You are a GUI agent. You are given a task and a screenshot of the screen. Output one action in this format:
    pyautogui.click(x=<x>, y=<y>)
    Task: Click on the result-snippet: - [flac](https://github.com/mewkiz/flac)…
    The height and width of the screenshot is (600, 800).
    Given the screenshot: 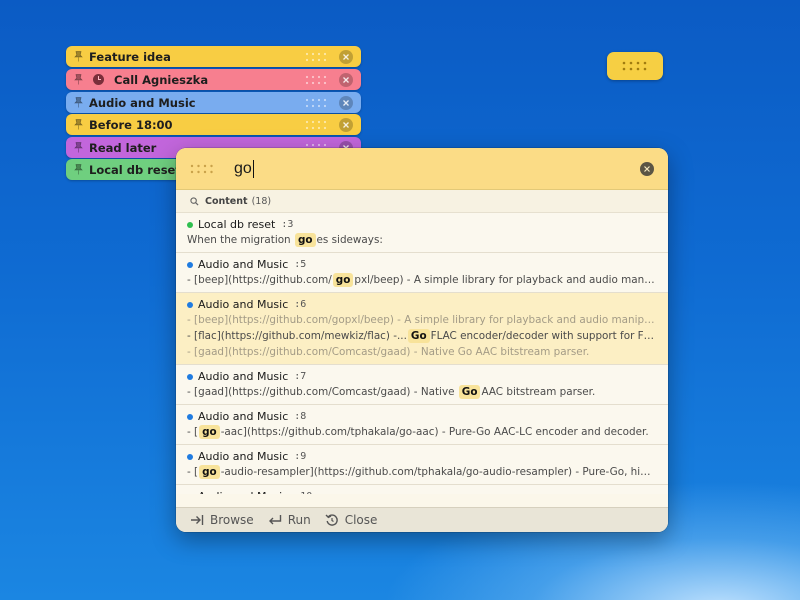 What is the action you would take?
    pyautogui.click(x=422, y=336)
    